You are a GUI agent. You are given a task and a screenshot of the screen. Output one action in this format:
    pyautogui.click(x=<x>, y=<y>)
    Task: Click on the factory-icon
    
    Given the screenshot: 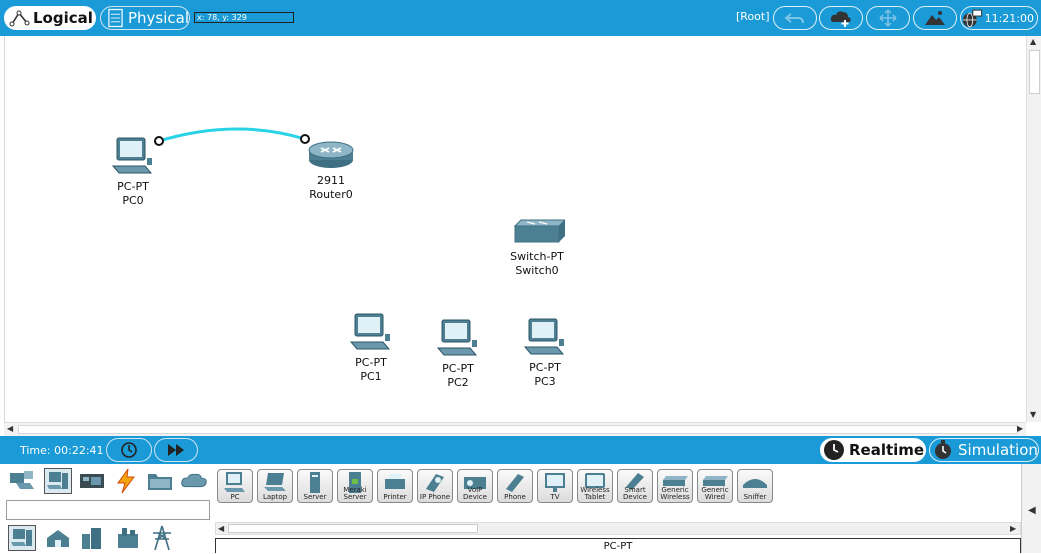 What is the action you would take?
    pyautogui.click(x=128, y=538)
    